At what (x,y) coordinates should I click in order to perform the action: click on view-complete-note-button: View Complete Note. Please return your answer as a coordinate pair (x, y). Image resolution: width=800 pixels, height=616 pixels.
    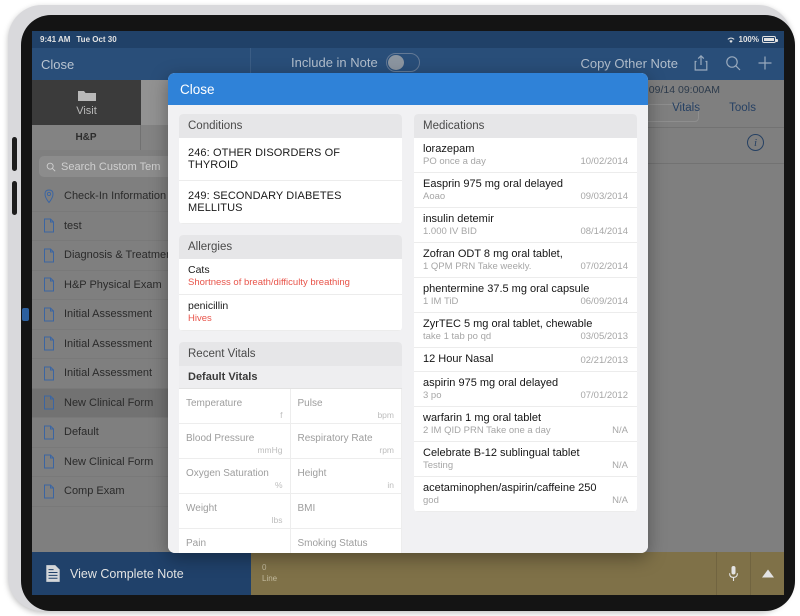
    Looking at the image, I should click on (141, 573).